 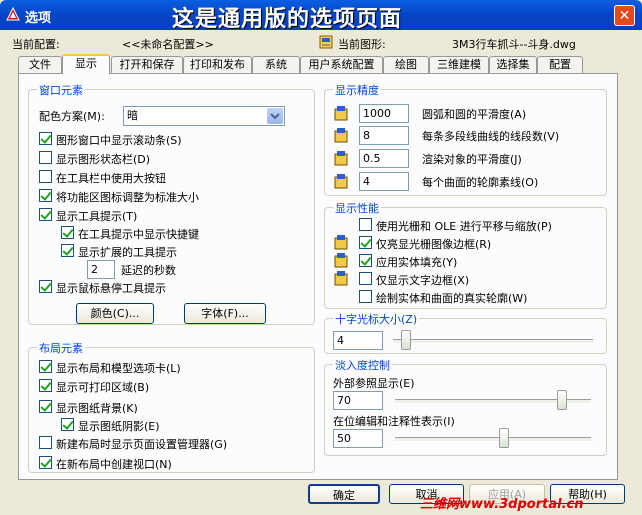 What do you see at coordinates (111, 288) in the screenshot?
I see `label-rollover-tooltips: 显示鼠标悬停工具提示` at bounding box center [111, 288].